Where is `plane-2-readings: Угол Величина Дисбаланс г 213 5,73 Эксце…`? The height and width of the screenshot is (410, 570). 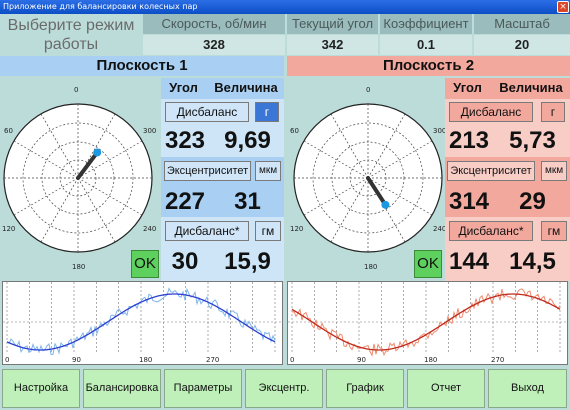 plane-2-readings: Угол Величина Дисбаланс г 213 5,73 Эксце… is located at coordinates (507, 179).